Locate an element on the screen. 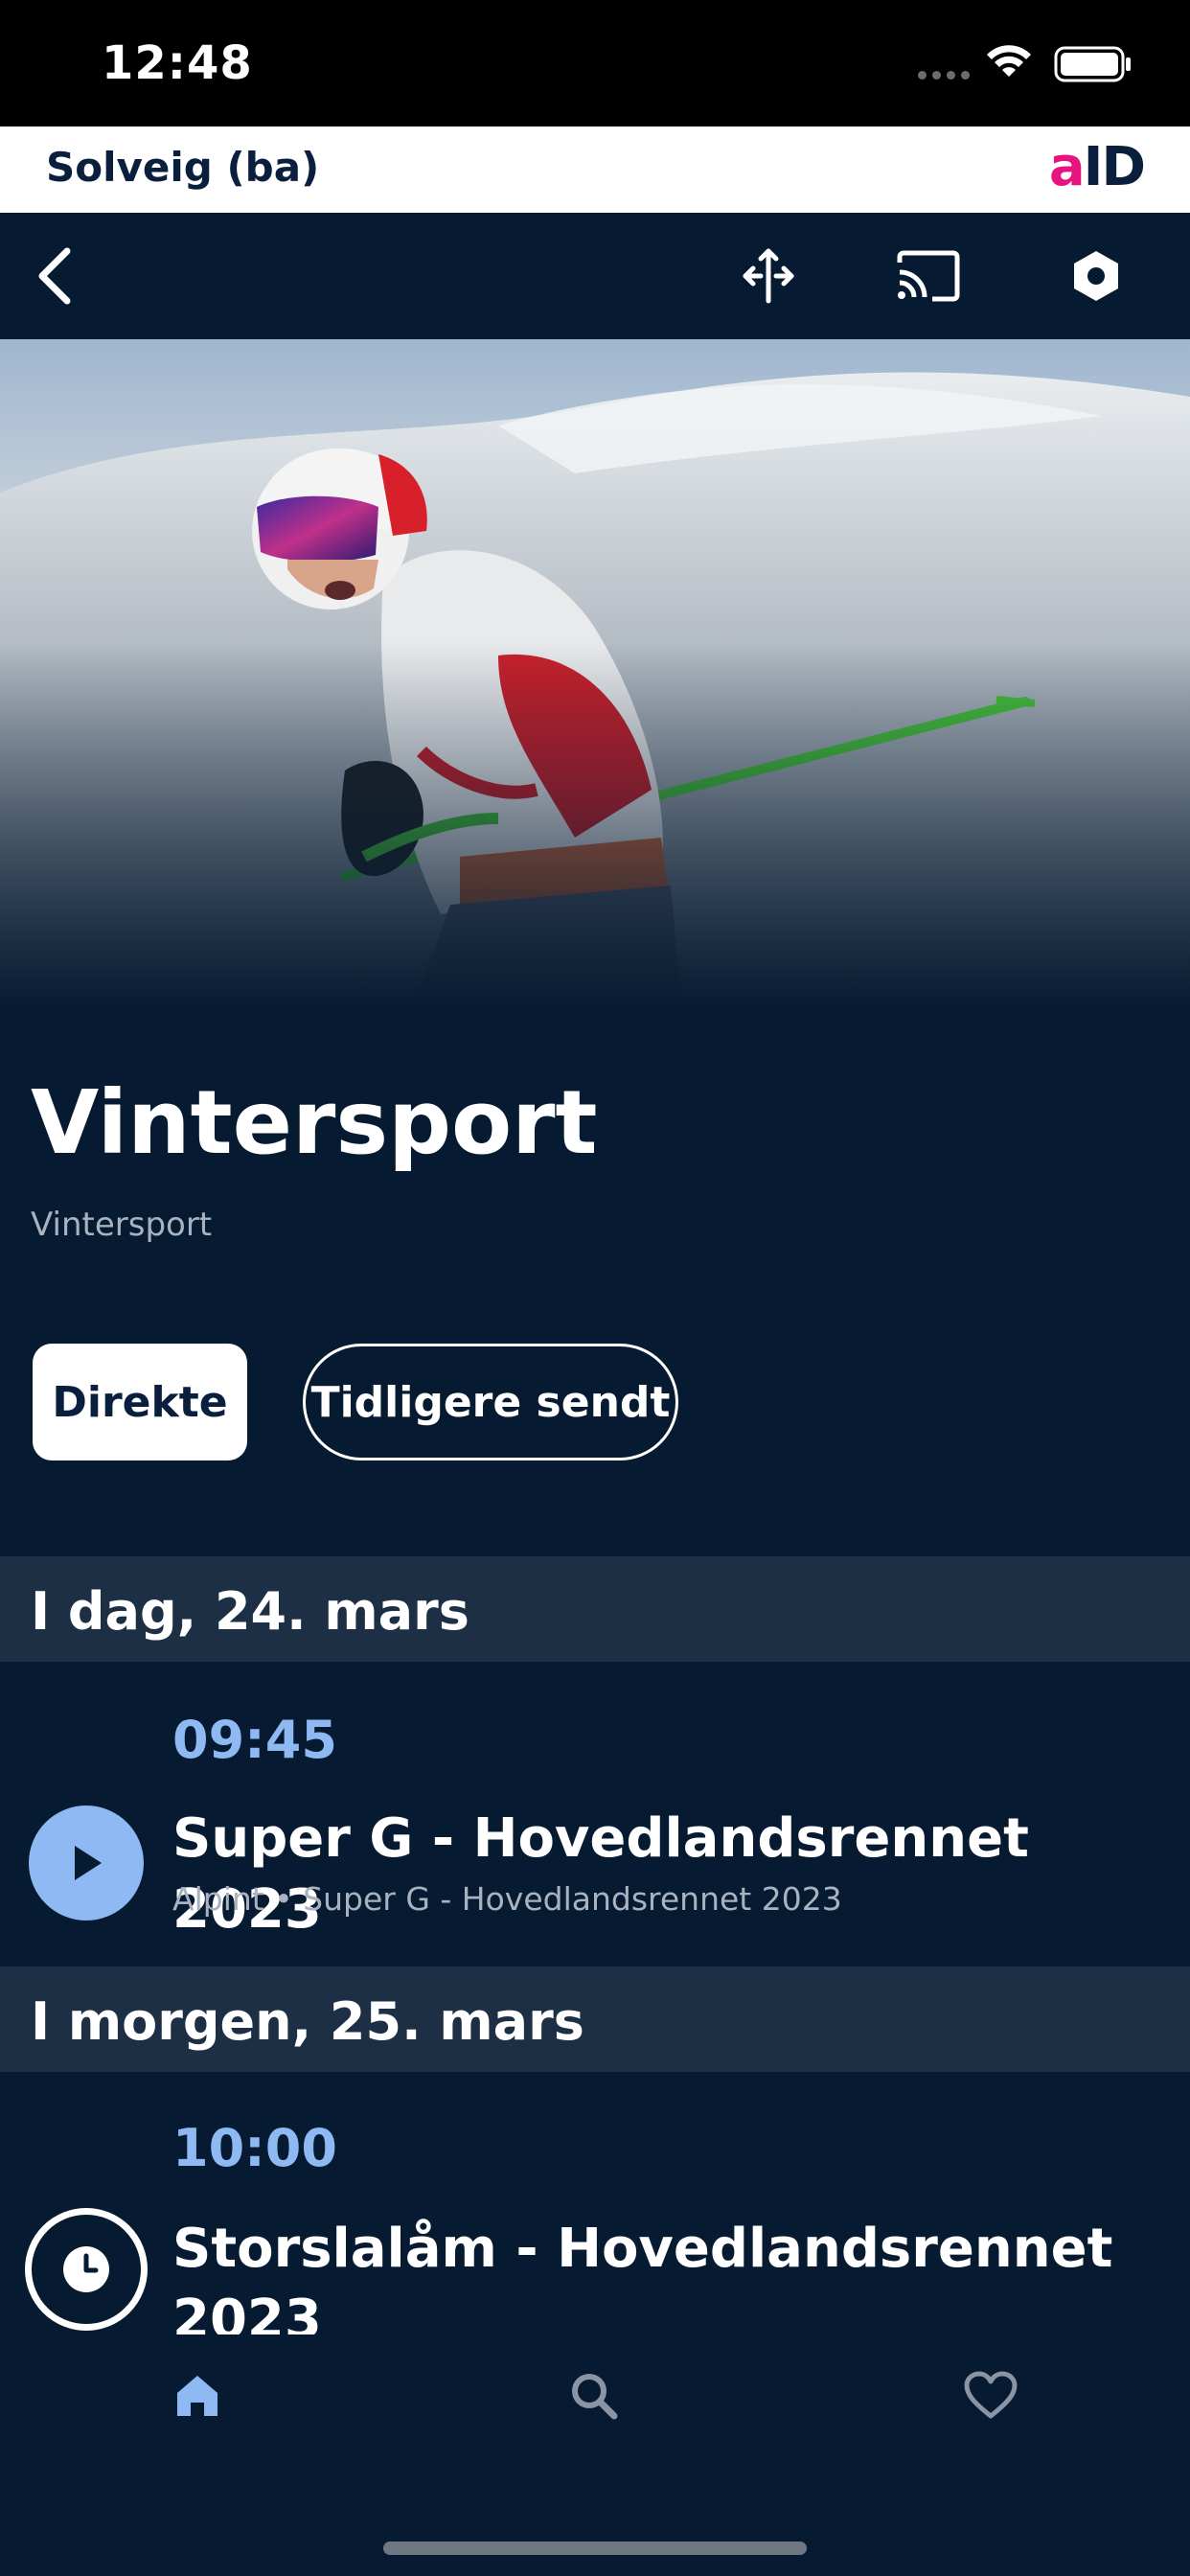  wifi-icon is located at coordinates (1009, 61).